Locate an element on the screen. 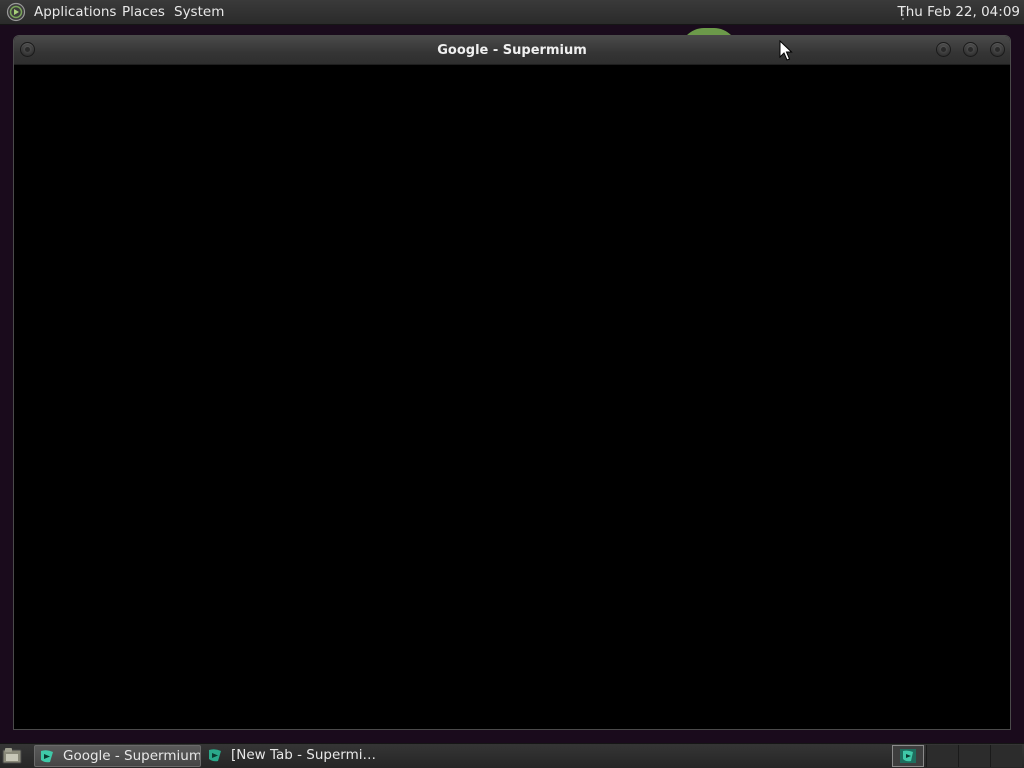 The height and width of the screenshot is (768, 1024). mouse-cursor-icon is located at coordinates (786, 50).